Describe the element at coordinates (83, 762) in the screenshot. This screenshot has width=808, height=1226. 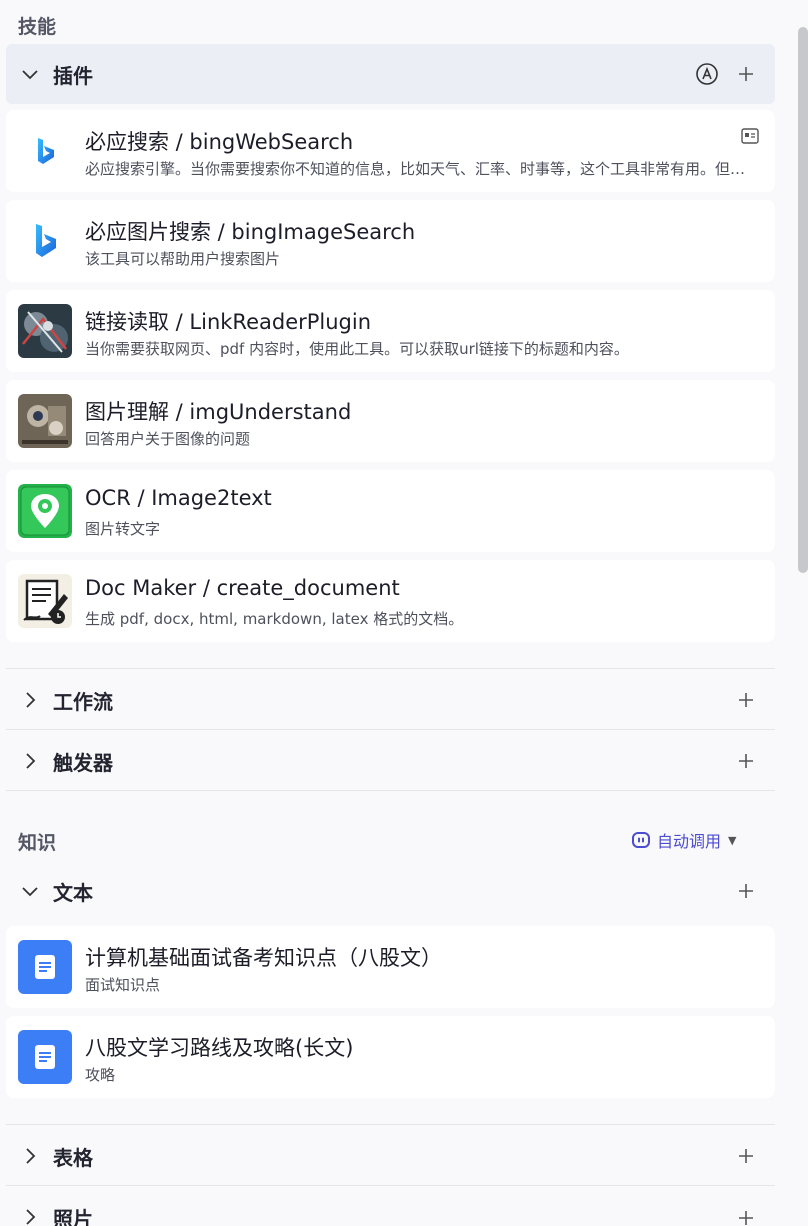
I see `trigger-label: 触发器` at that location.